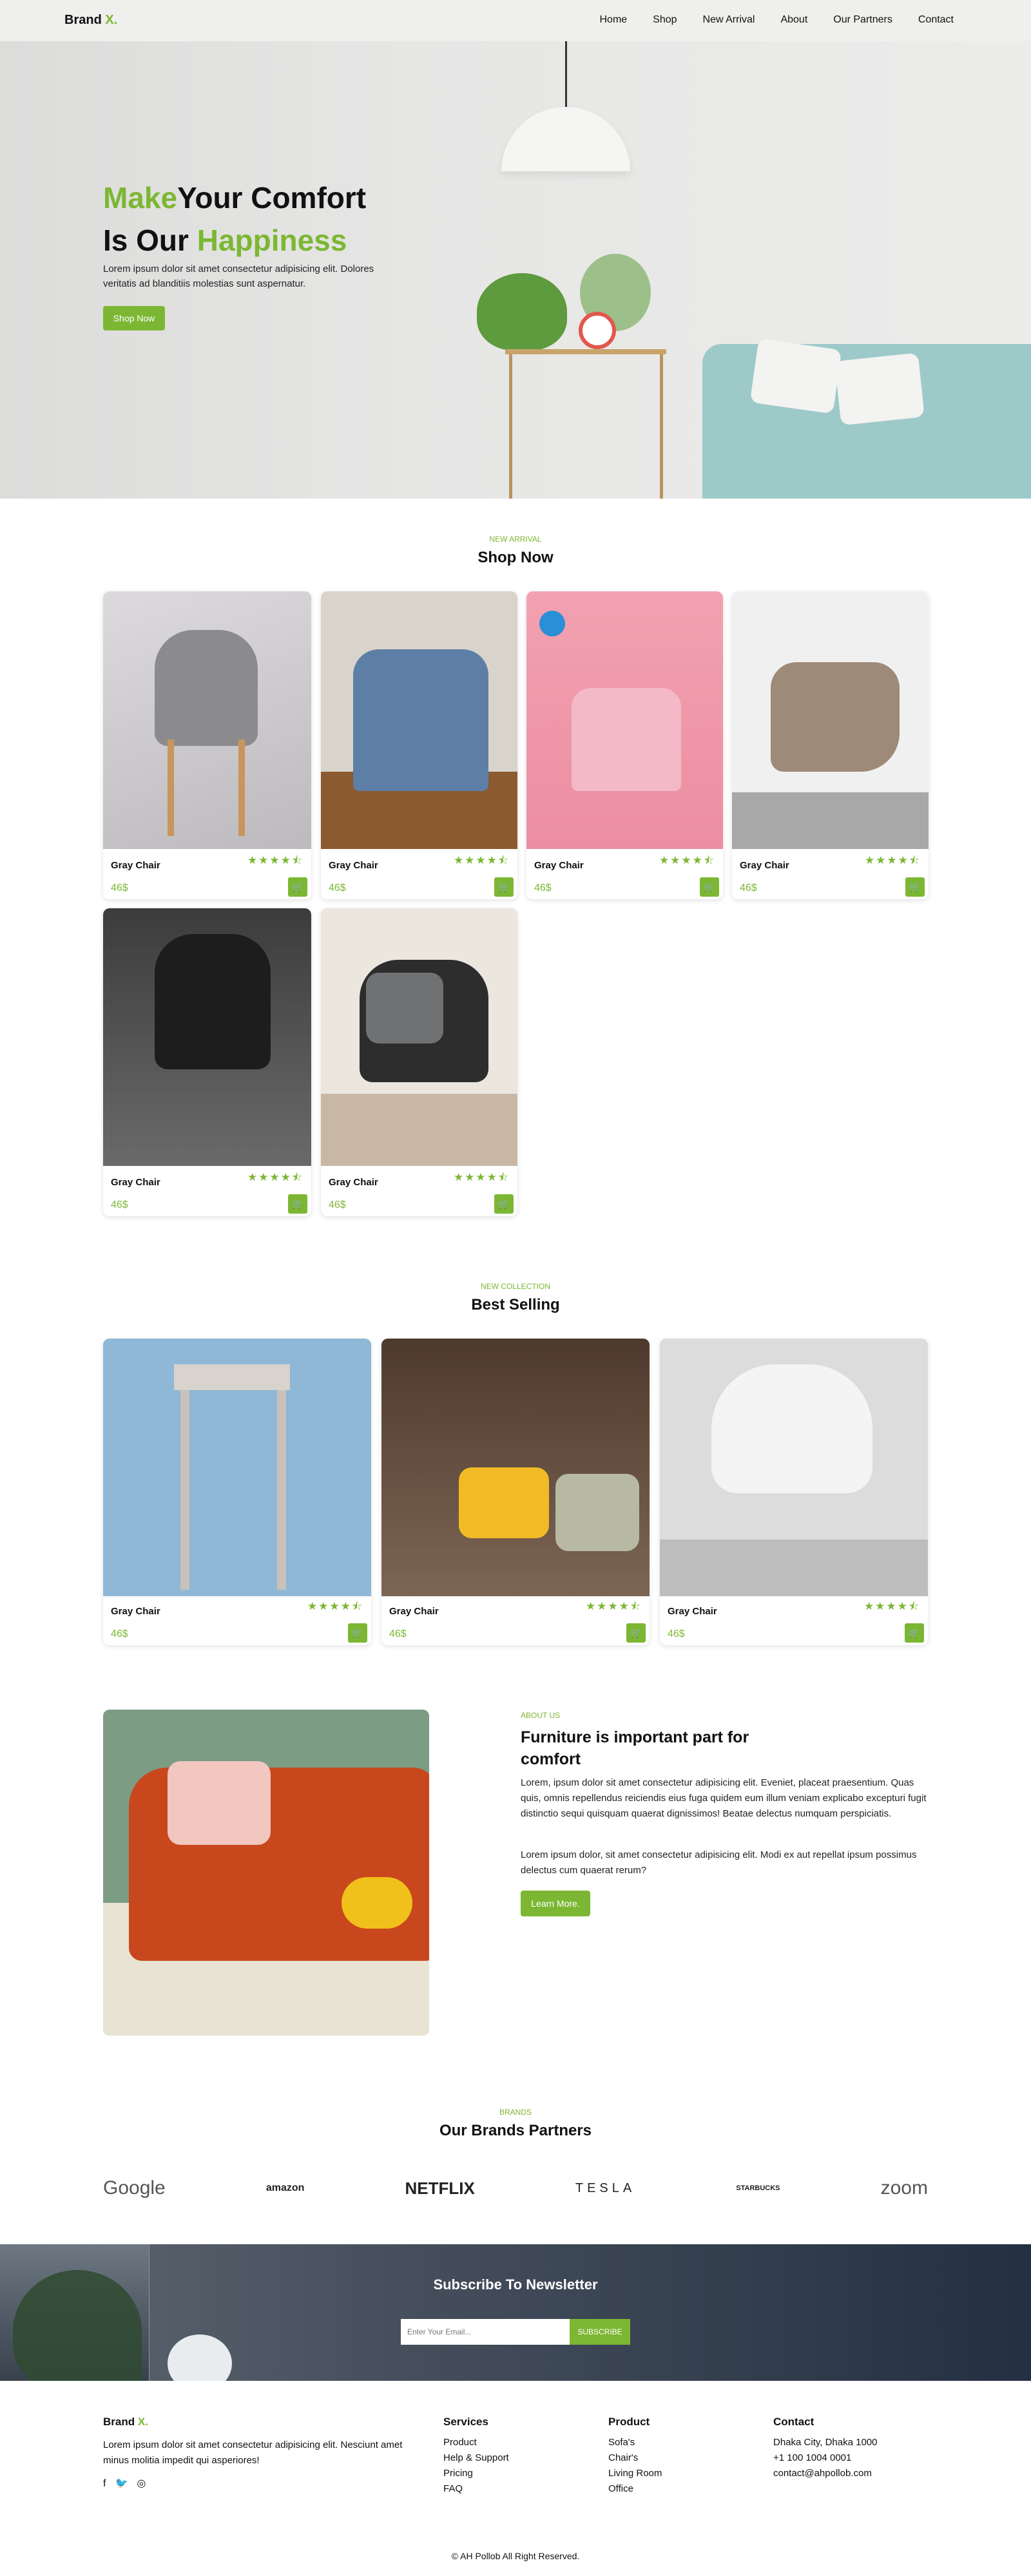  Describe the element at coordinates (825, 2473) in the screenshot. I see `footer-email: contact@ahpollob.com` at that location.